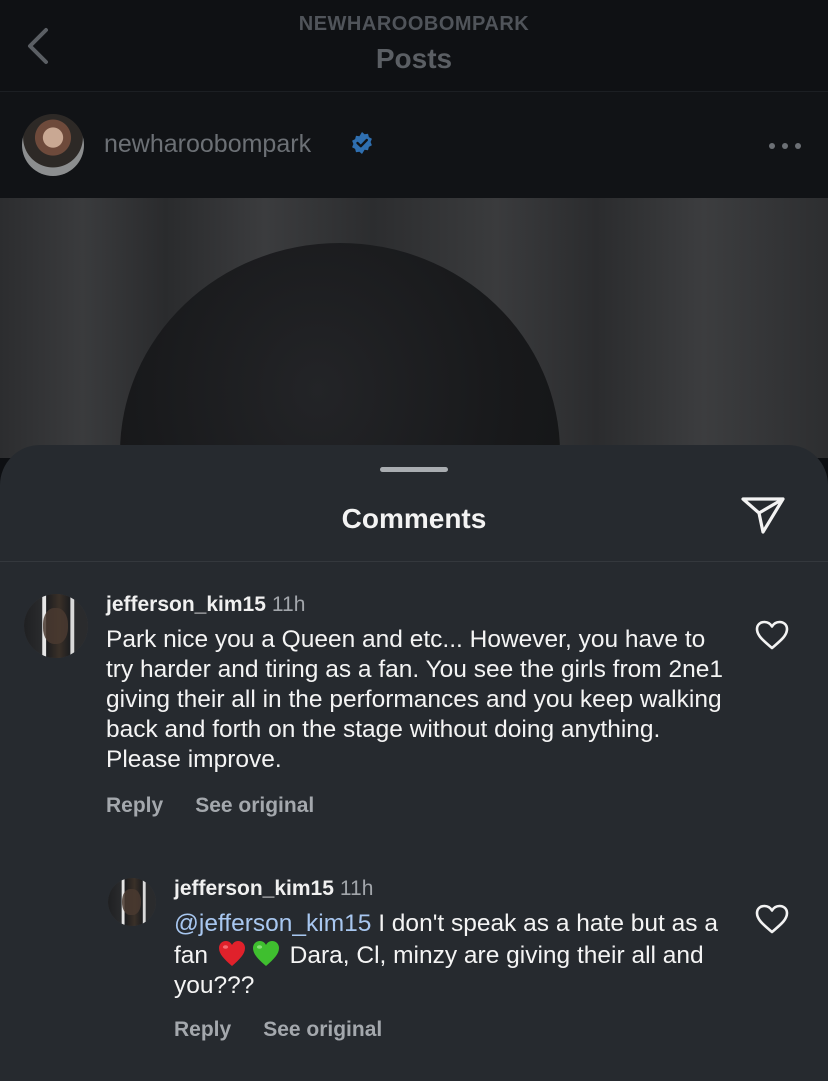  I want to click on top-navigation-bar: NEWHAROOBOMPARK Posts, so click(414, 46).